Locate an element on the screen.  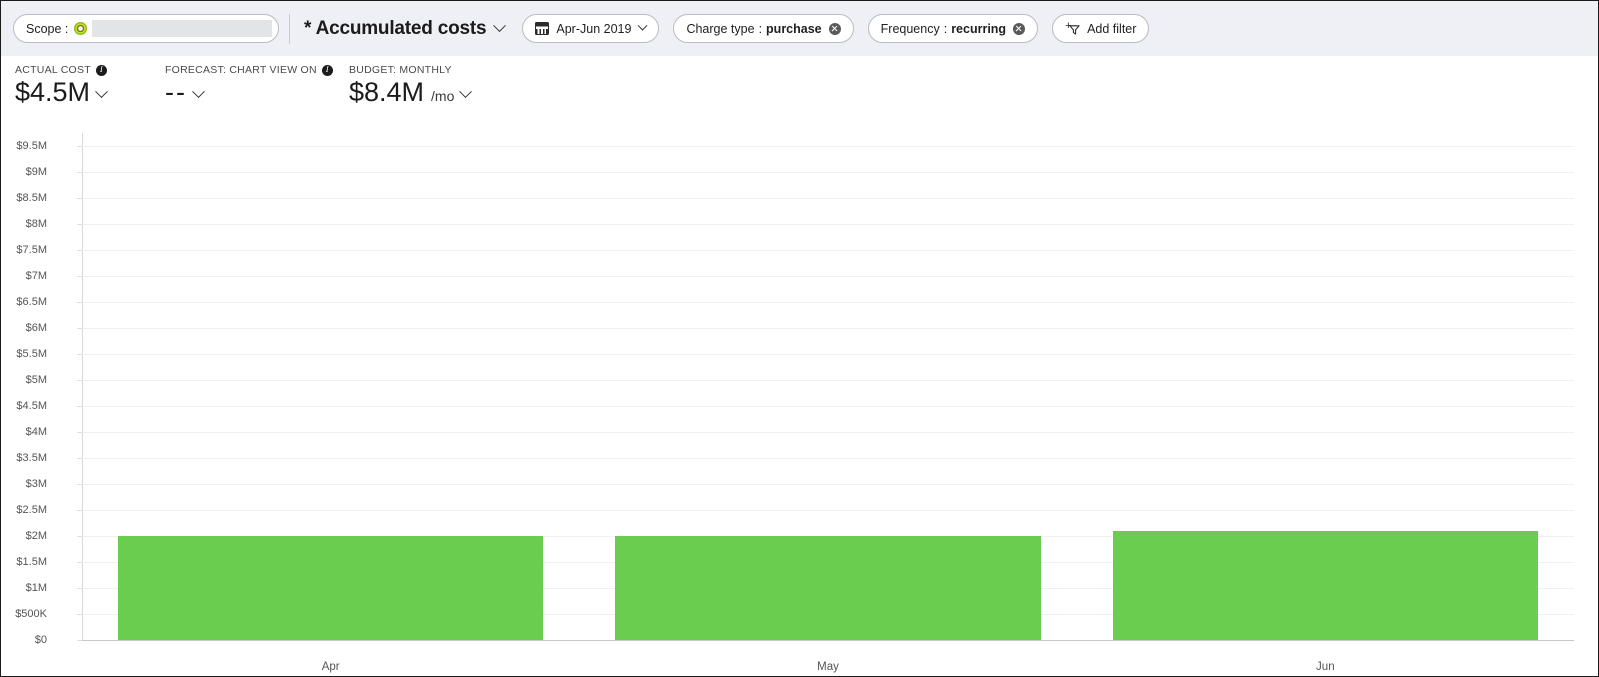
kpi-value-budget: $8.4M /mo is located at coordinates (411, 92).